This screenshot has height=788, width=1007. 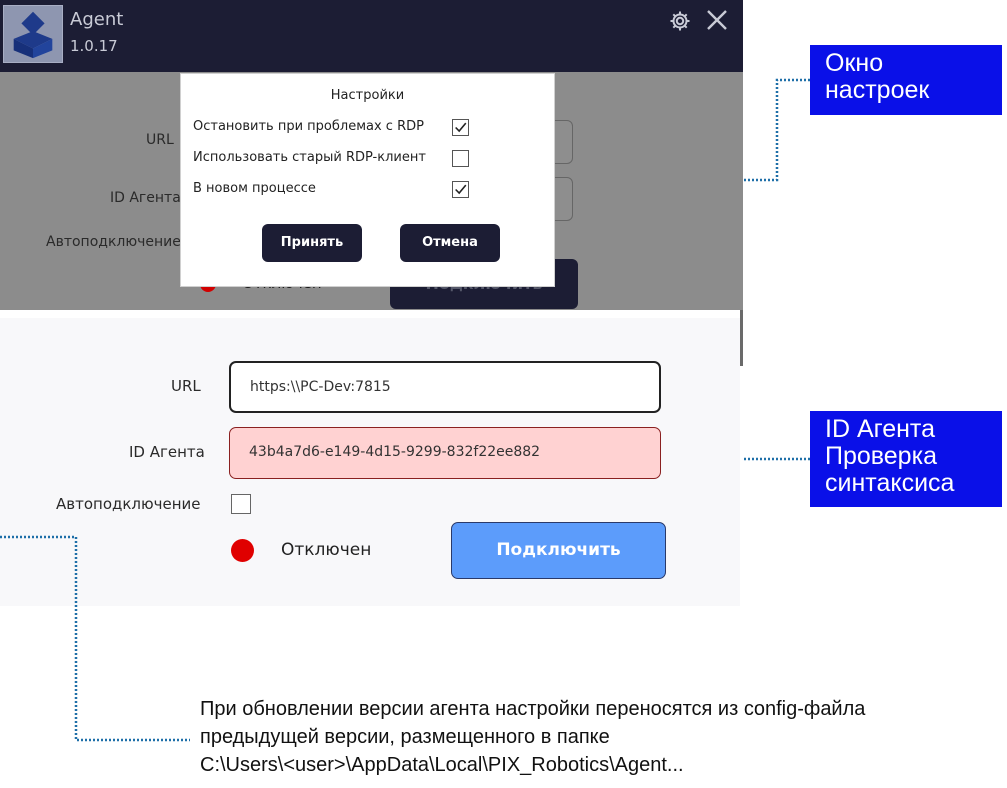 What do you see at coordinates (241, 504) in the screenshot?
I see `autoconnect-checkbox` at bounding box center [241, 504].